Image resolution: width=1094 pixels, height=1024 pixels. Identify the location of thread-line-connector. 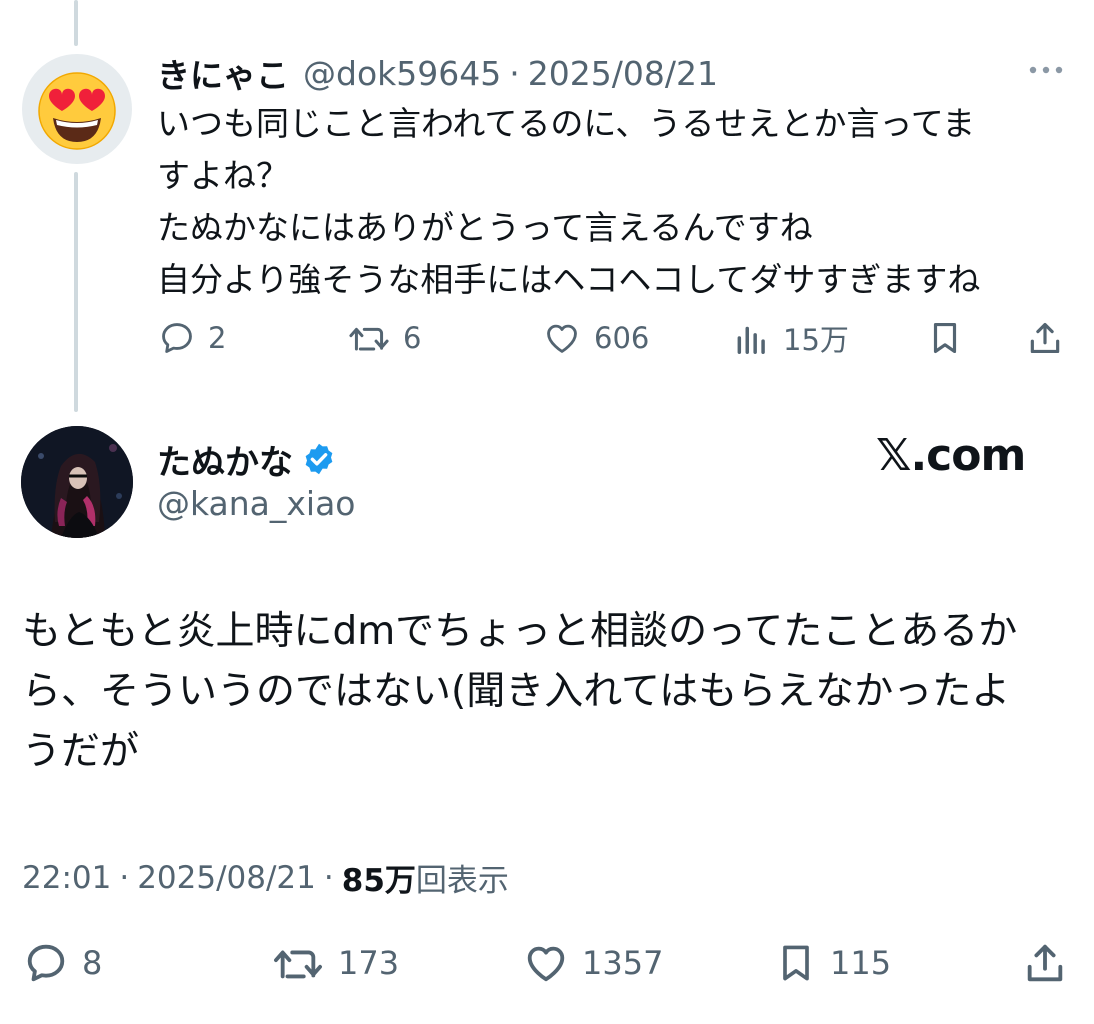
(76, 292).